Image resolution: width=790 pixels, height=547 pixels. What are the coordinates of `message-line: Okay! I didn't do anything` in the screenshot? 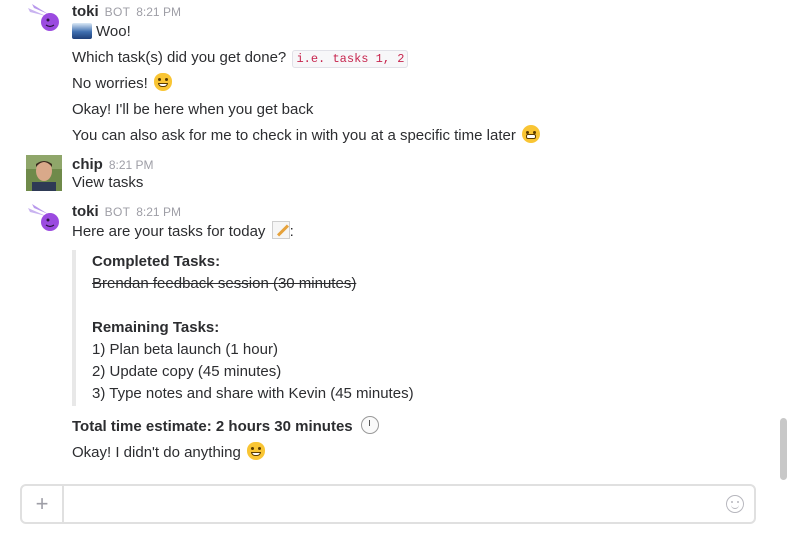 It's located at (168, 453).